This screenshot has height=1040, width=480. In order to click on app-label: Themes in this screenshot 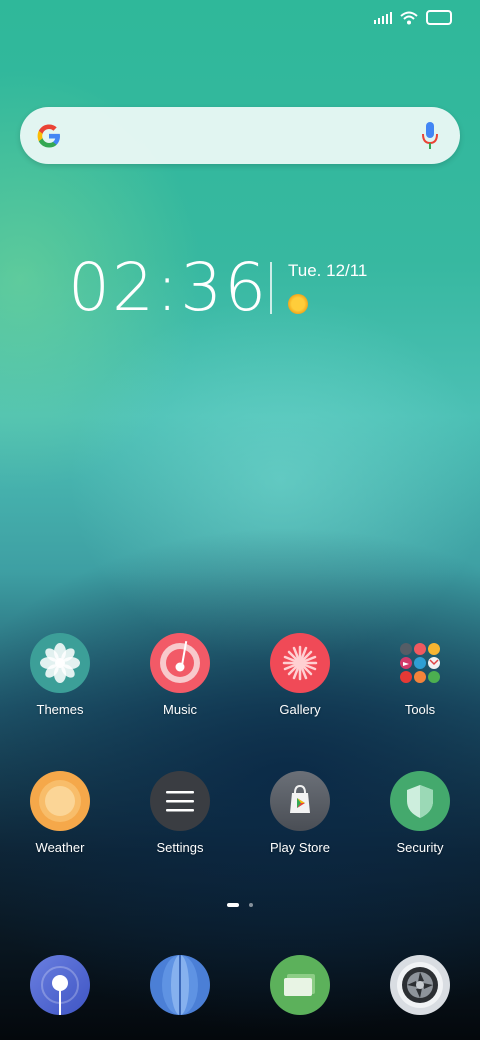, I will do `click(60, 709)`.